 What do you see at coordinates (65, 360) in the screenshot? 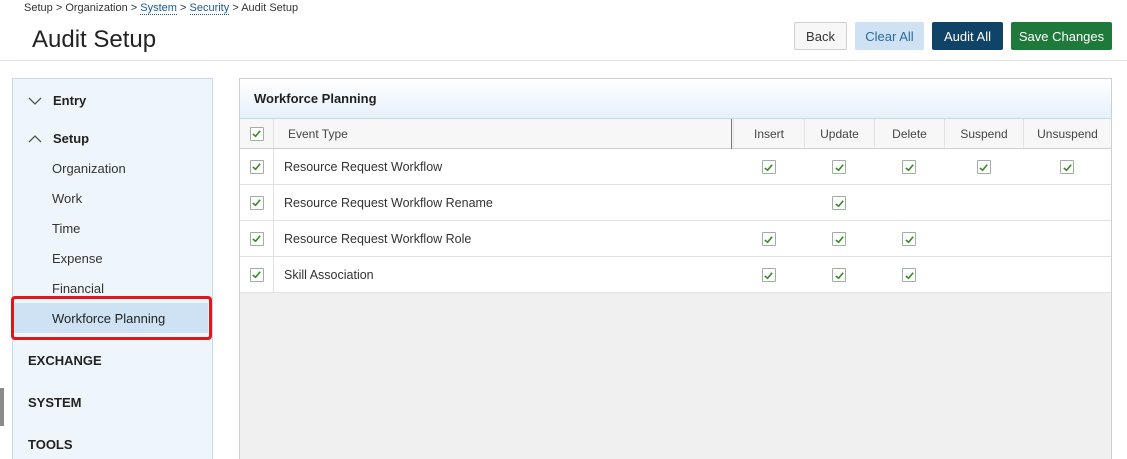
I see `sidebar-section-exchange: EXCHANGE` at bounding box center [65, 360].